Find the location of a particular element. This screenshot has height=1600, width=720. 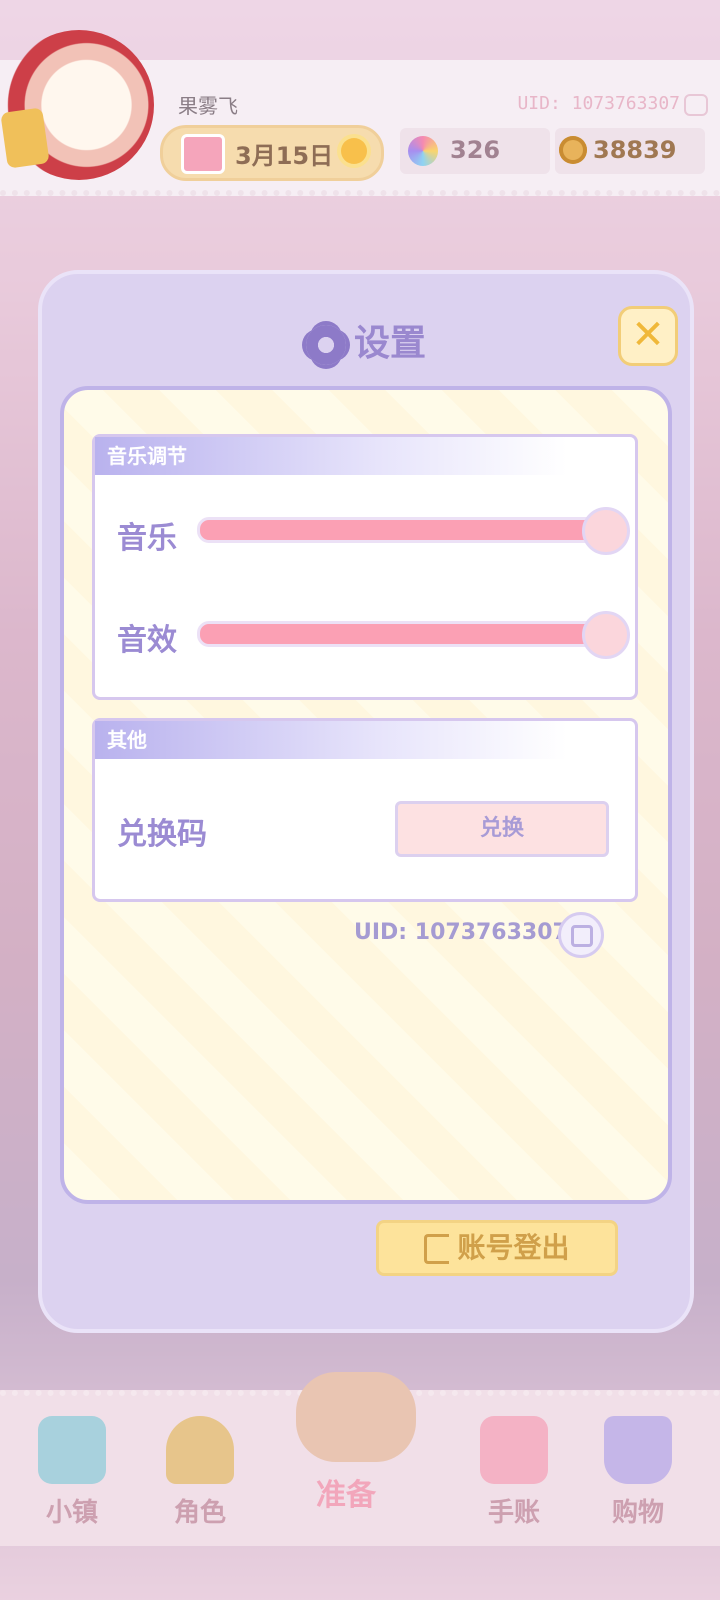

nav-town-label: 小镇 is located at coordinates (71, 1513).